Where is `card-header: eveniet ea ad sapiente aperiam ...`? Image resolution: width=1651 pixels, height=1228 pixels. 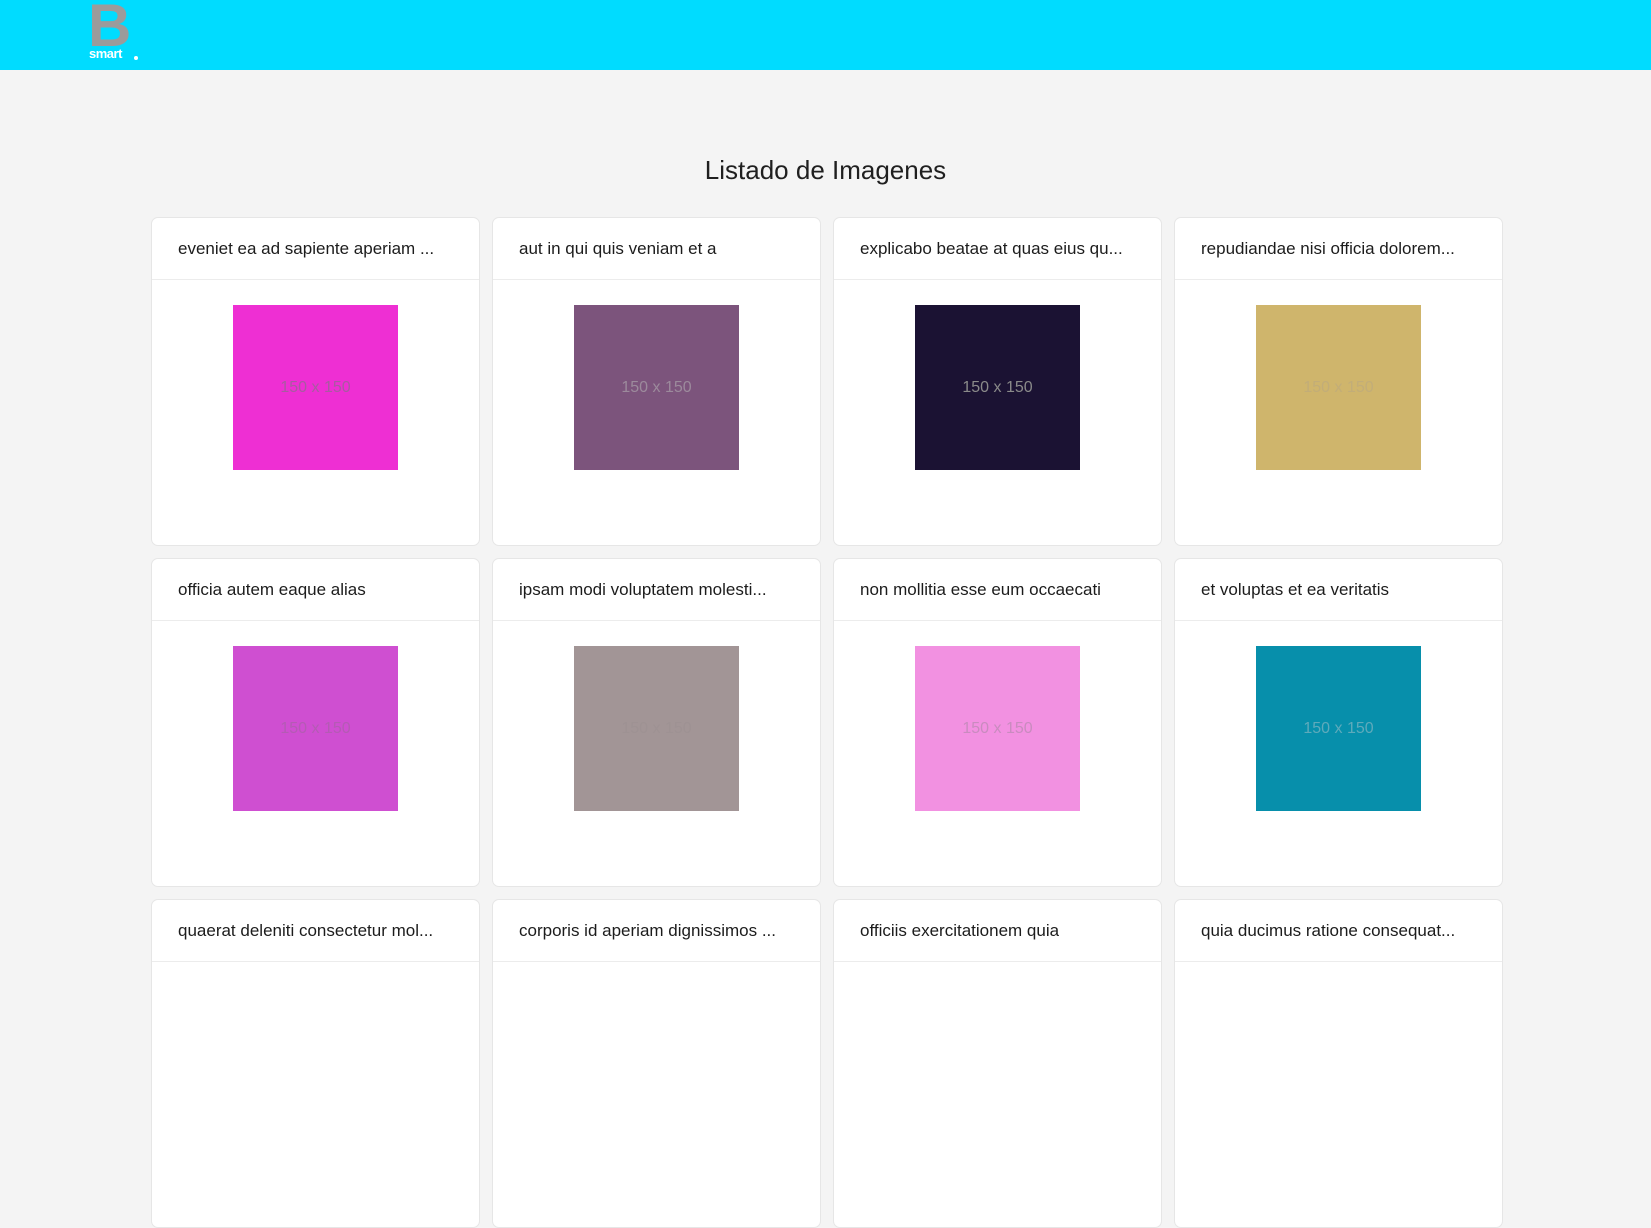
card-header: eveniet ea ad sapiente aperiam ... is located at coordinates (315, 249).